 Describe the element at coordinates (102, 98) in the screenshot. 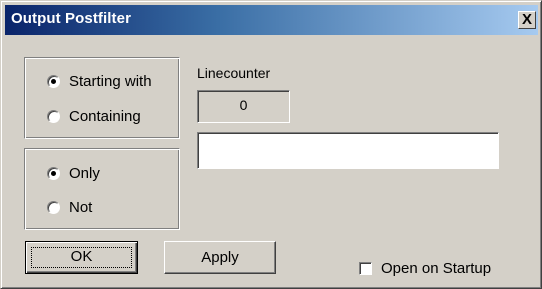

I see `match-mode-group: Starting with Containing` at that location.